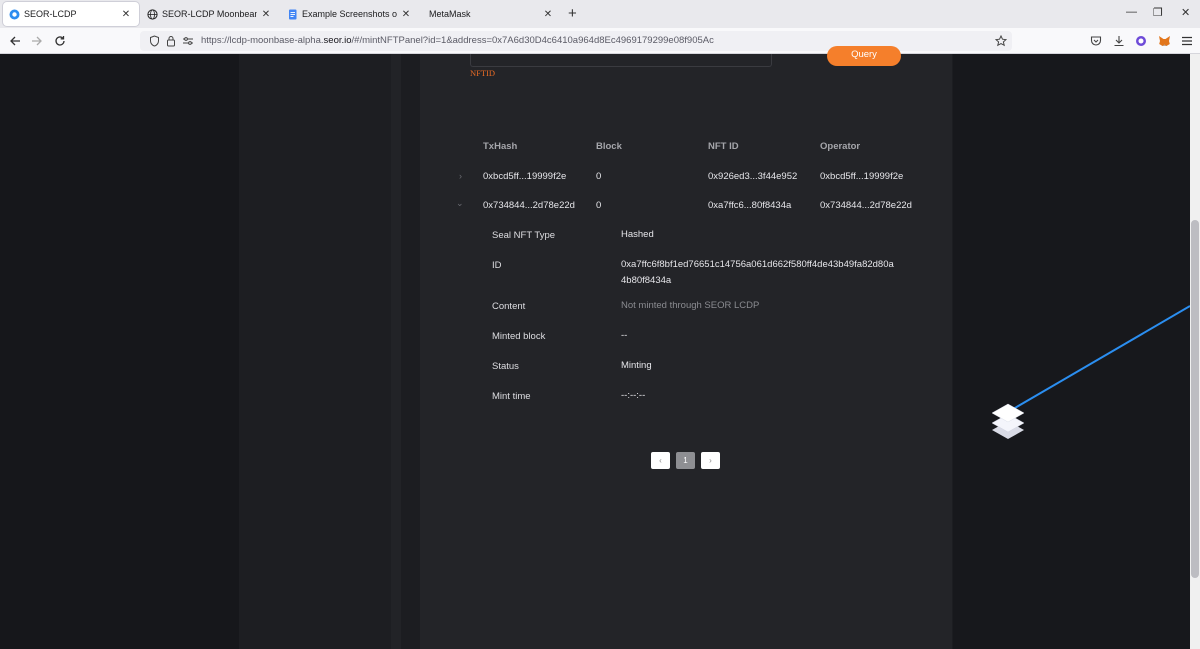 This screenshot has width=1200, height=649. Describe the element at coordinates (525, 176) in the screenshot. I see `txhash-cell: 0xbcd5ff...19999f2e` at that location.